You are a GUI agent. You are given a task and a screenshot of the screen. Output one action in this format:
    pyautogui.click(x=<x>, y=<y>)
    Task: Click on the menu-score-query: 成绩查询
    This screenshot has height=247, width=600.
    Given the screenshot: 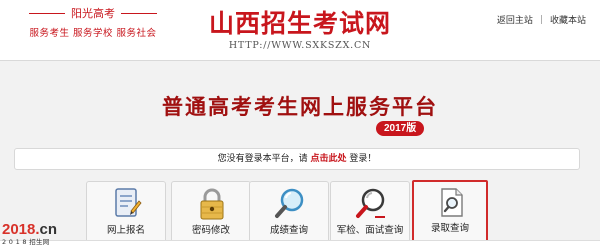 What is the action you would take?
    pyautogui.click(x=289, y=214)
    